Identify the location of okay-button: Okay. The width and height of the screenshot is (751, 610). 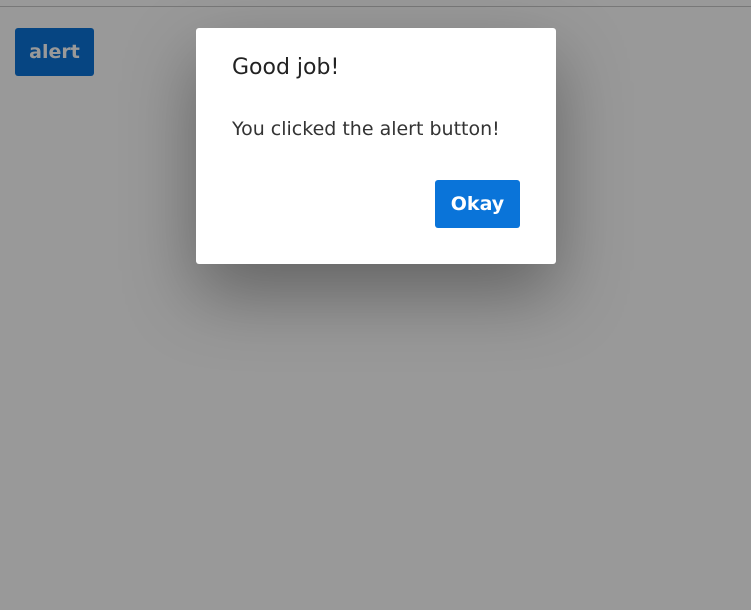
(477, 204).